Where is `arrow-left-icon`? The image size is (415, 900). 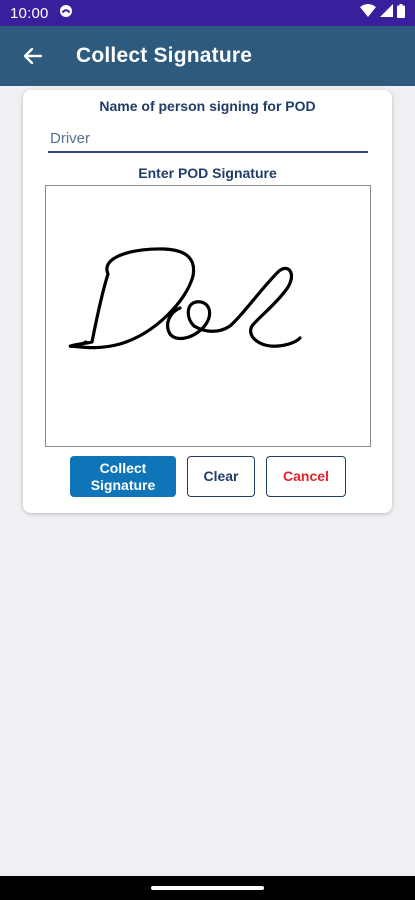 arrow-left-icon is located at coordinates (32, 56).